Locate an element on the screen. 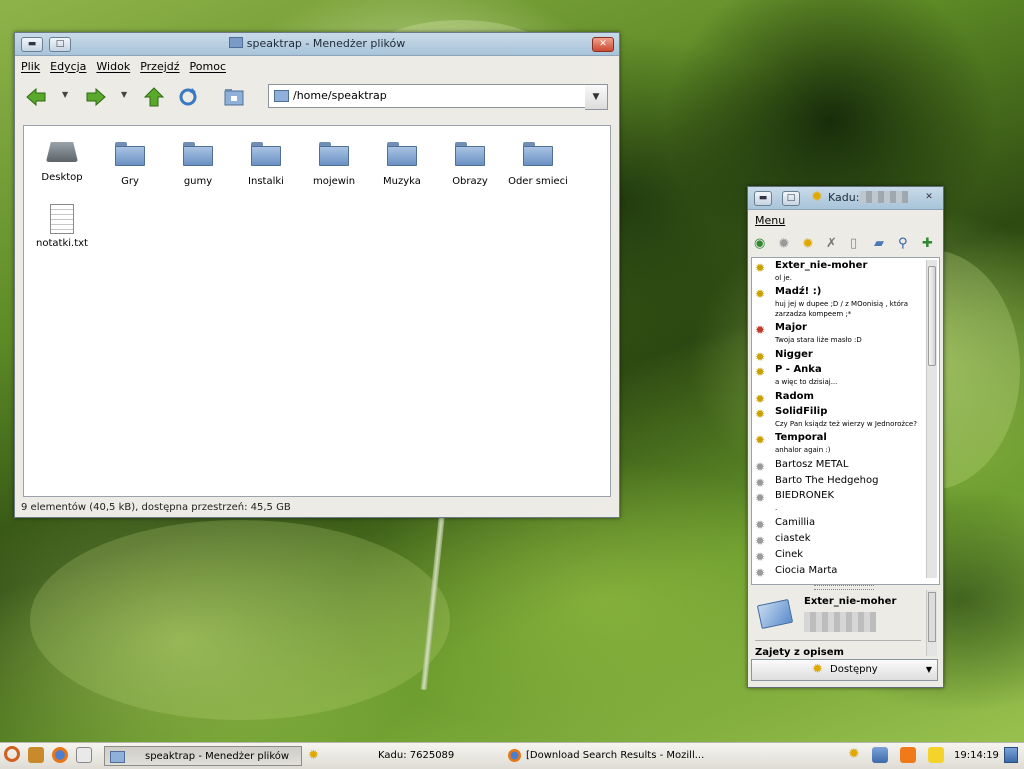  contact-name: Madź! :) is located at coordinates (798, 291).